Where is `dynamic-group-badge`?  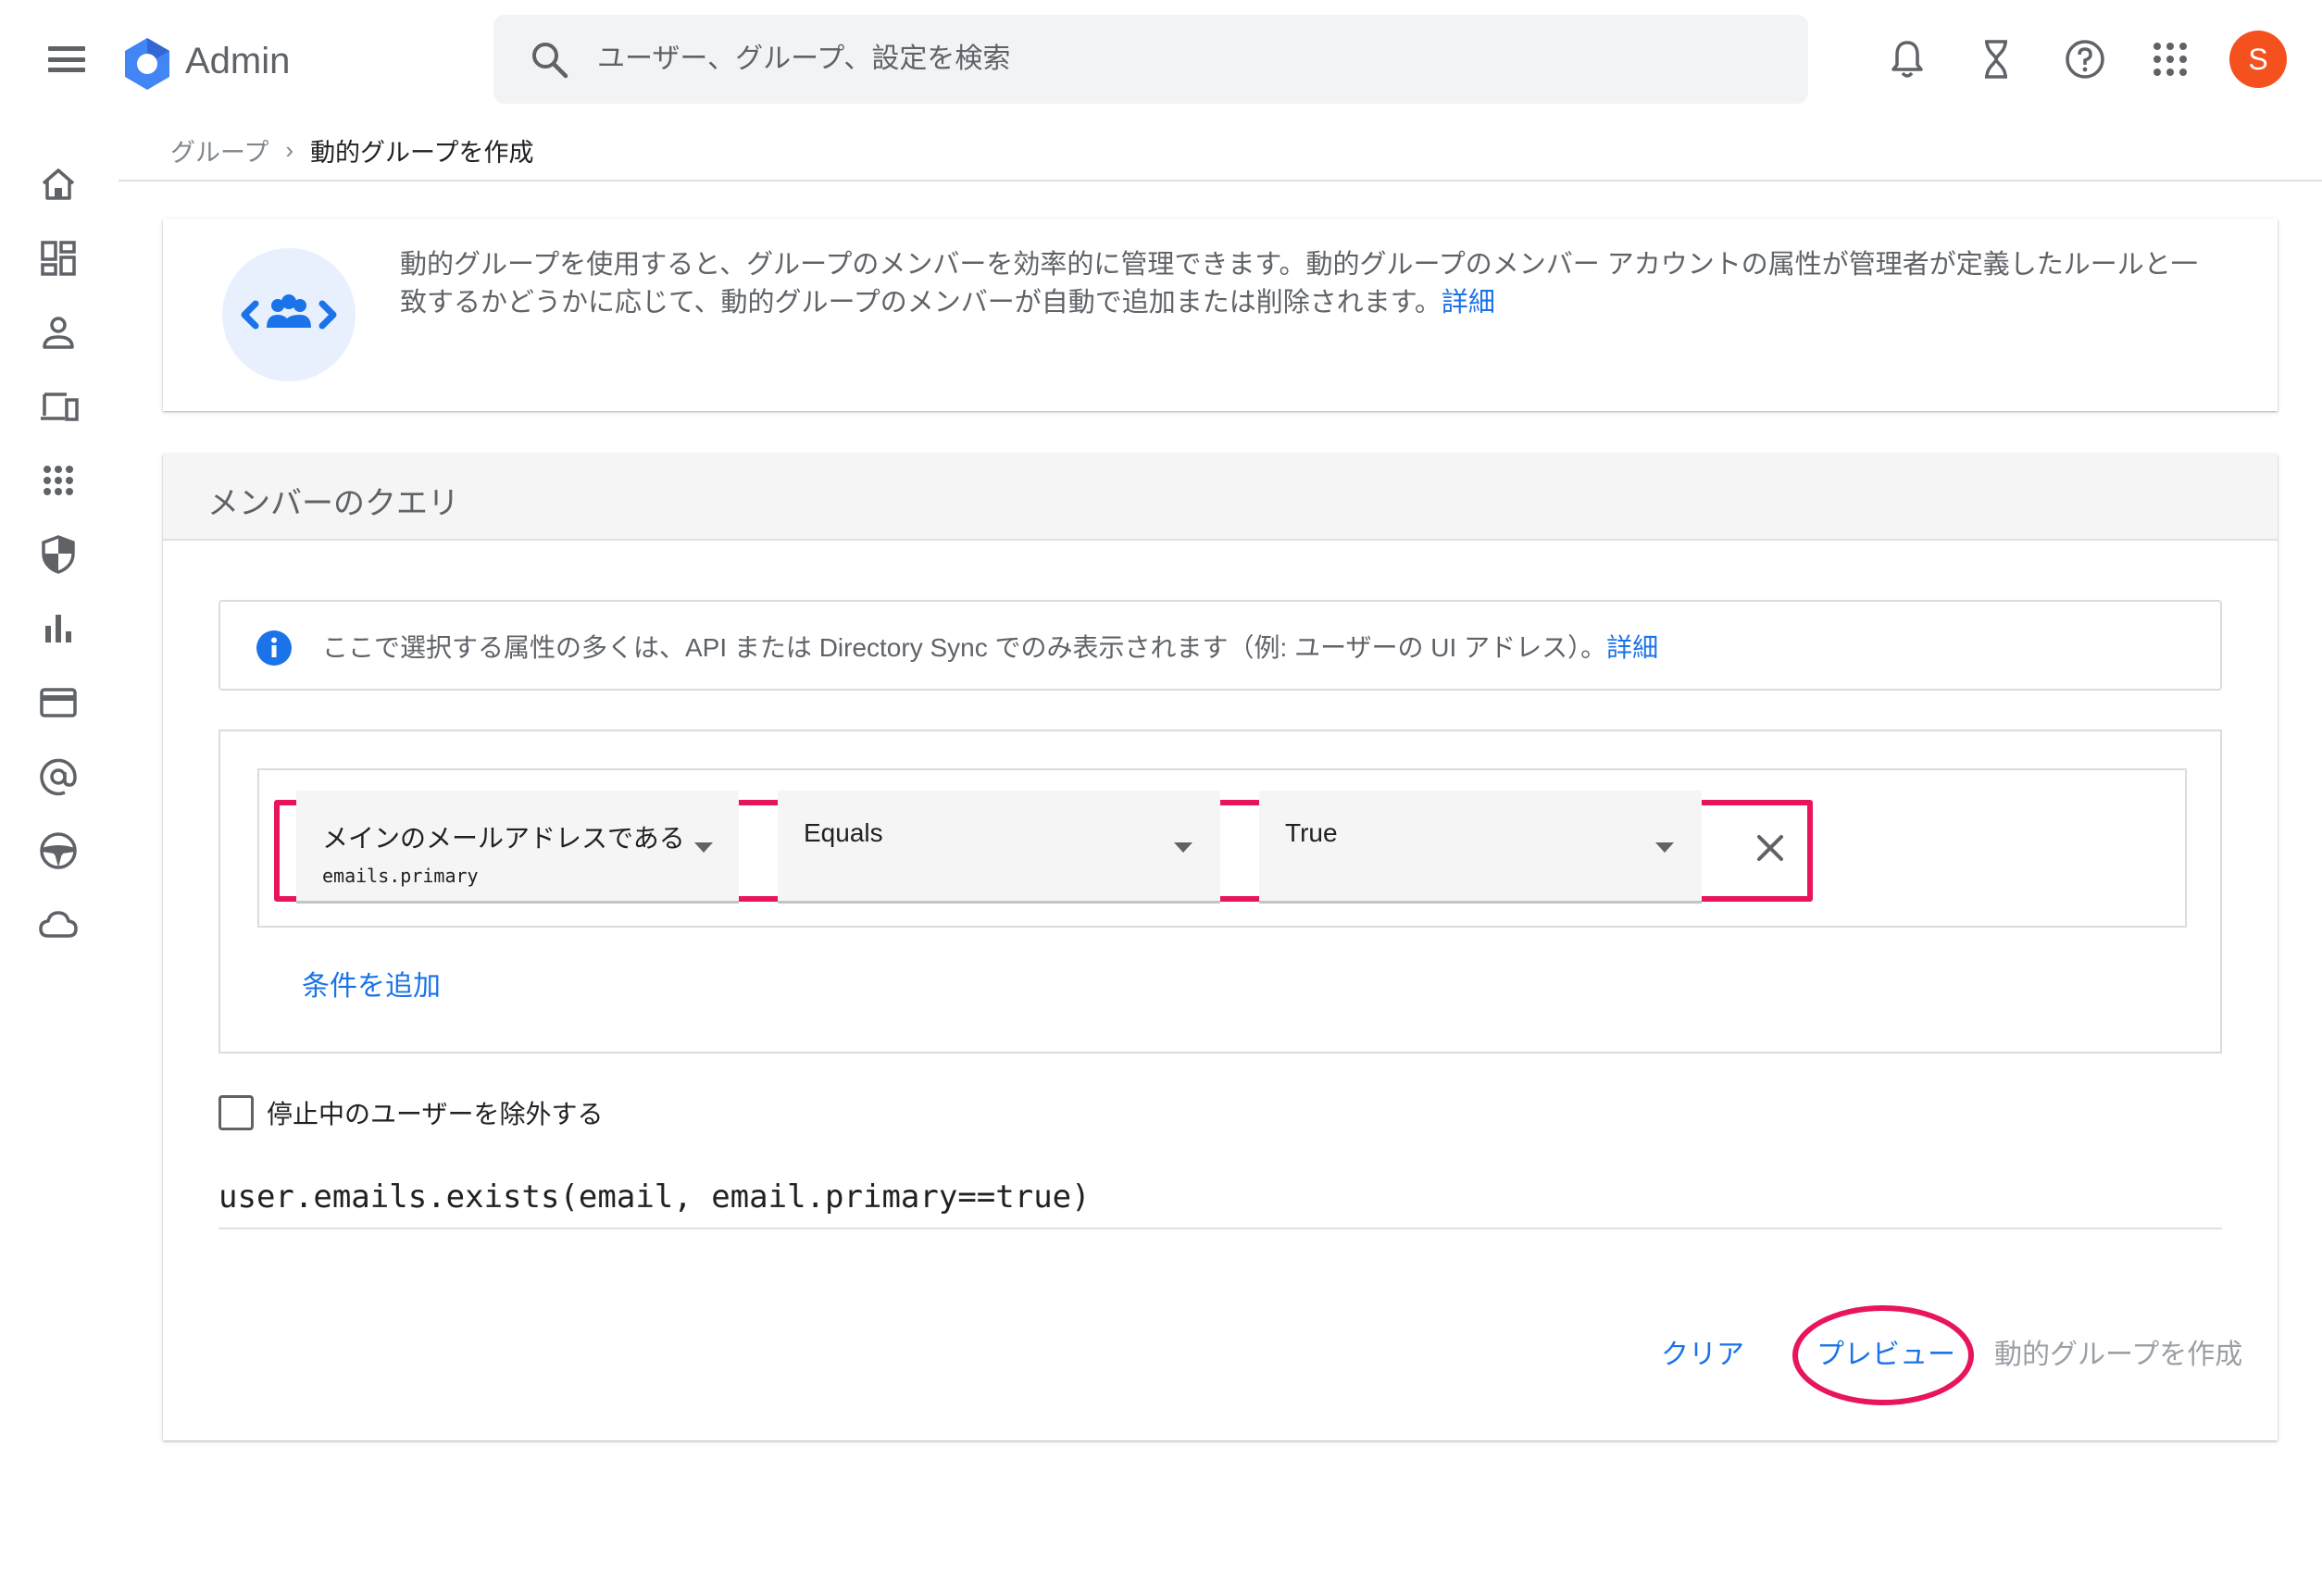
dynamic-group-badge is located at coordinates (289, 314).